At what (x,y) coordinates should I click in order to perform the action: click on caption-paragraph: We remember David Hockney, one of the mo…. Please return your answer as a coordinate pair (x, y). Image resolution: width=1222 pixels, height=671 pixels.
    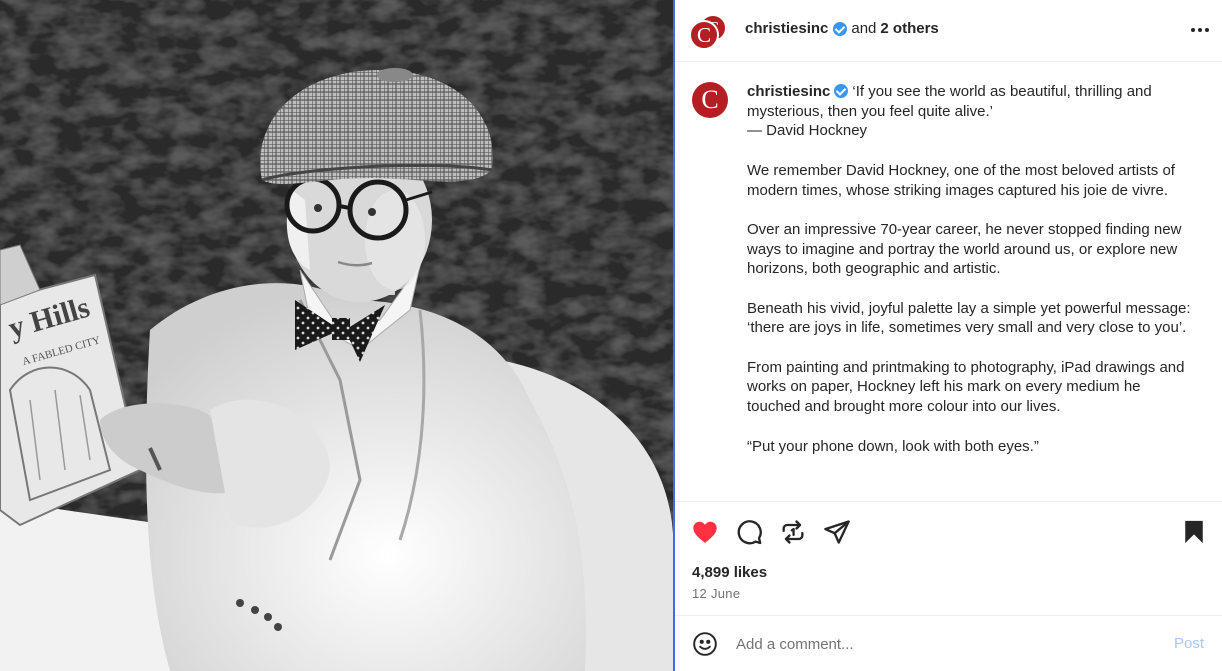
    Looking at the image, I should click on (961, 180).